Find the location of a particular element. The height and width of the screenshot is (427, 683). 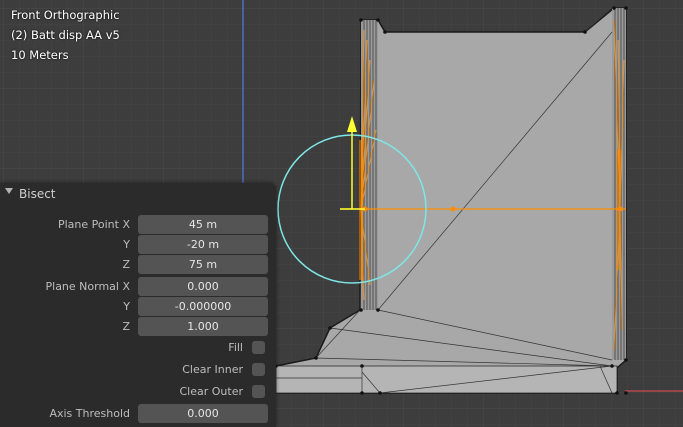

plane-normal-x-row: Plane Normal X 0.000 is located at coordinates (138, 287).